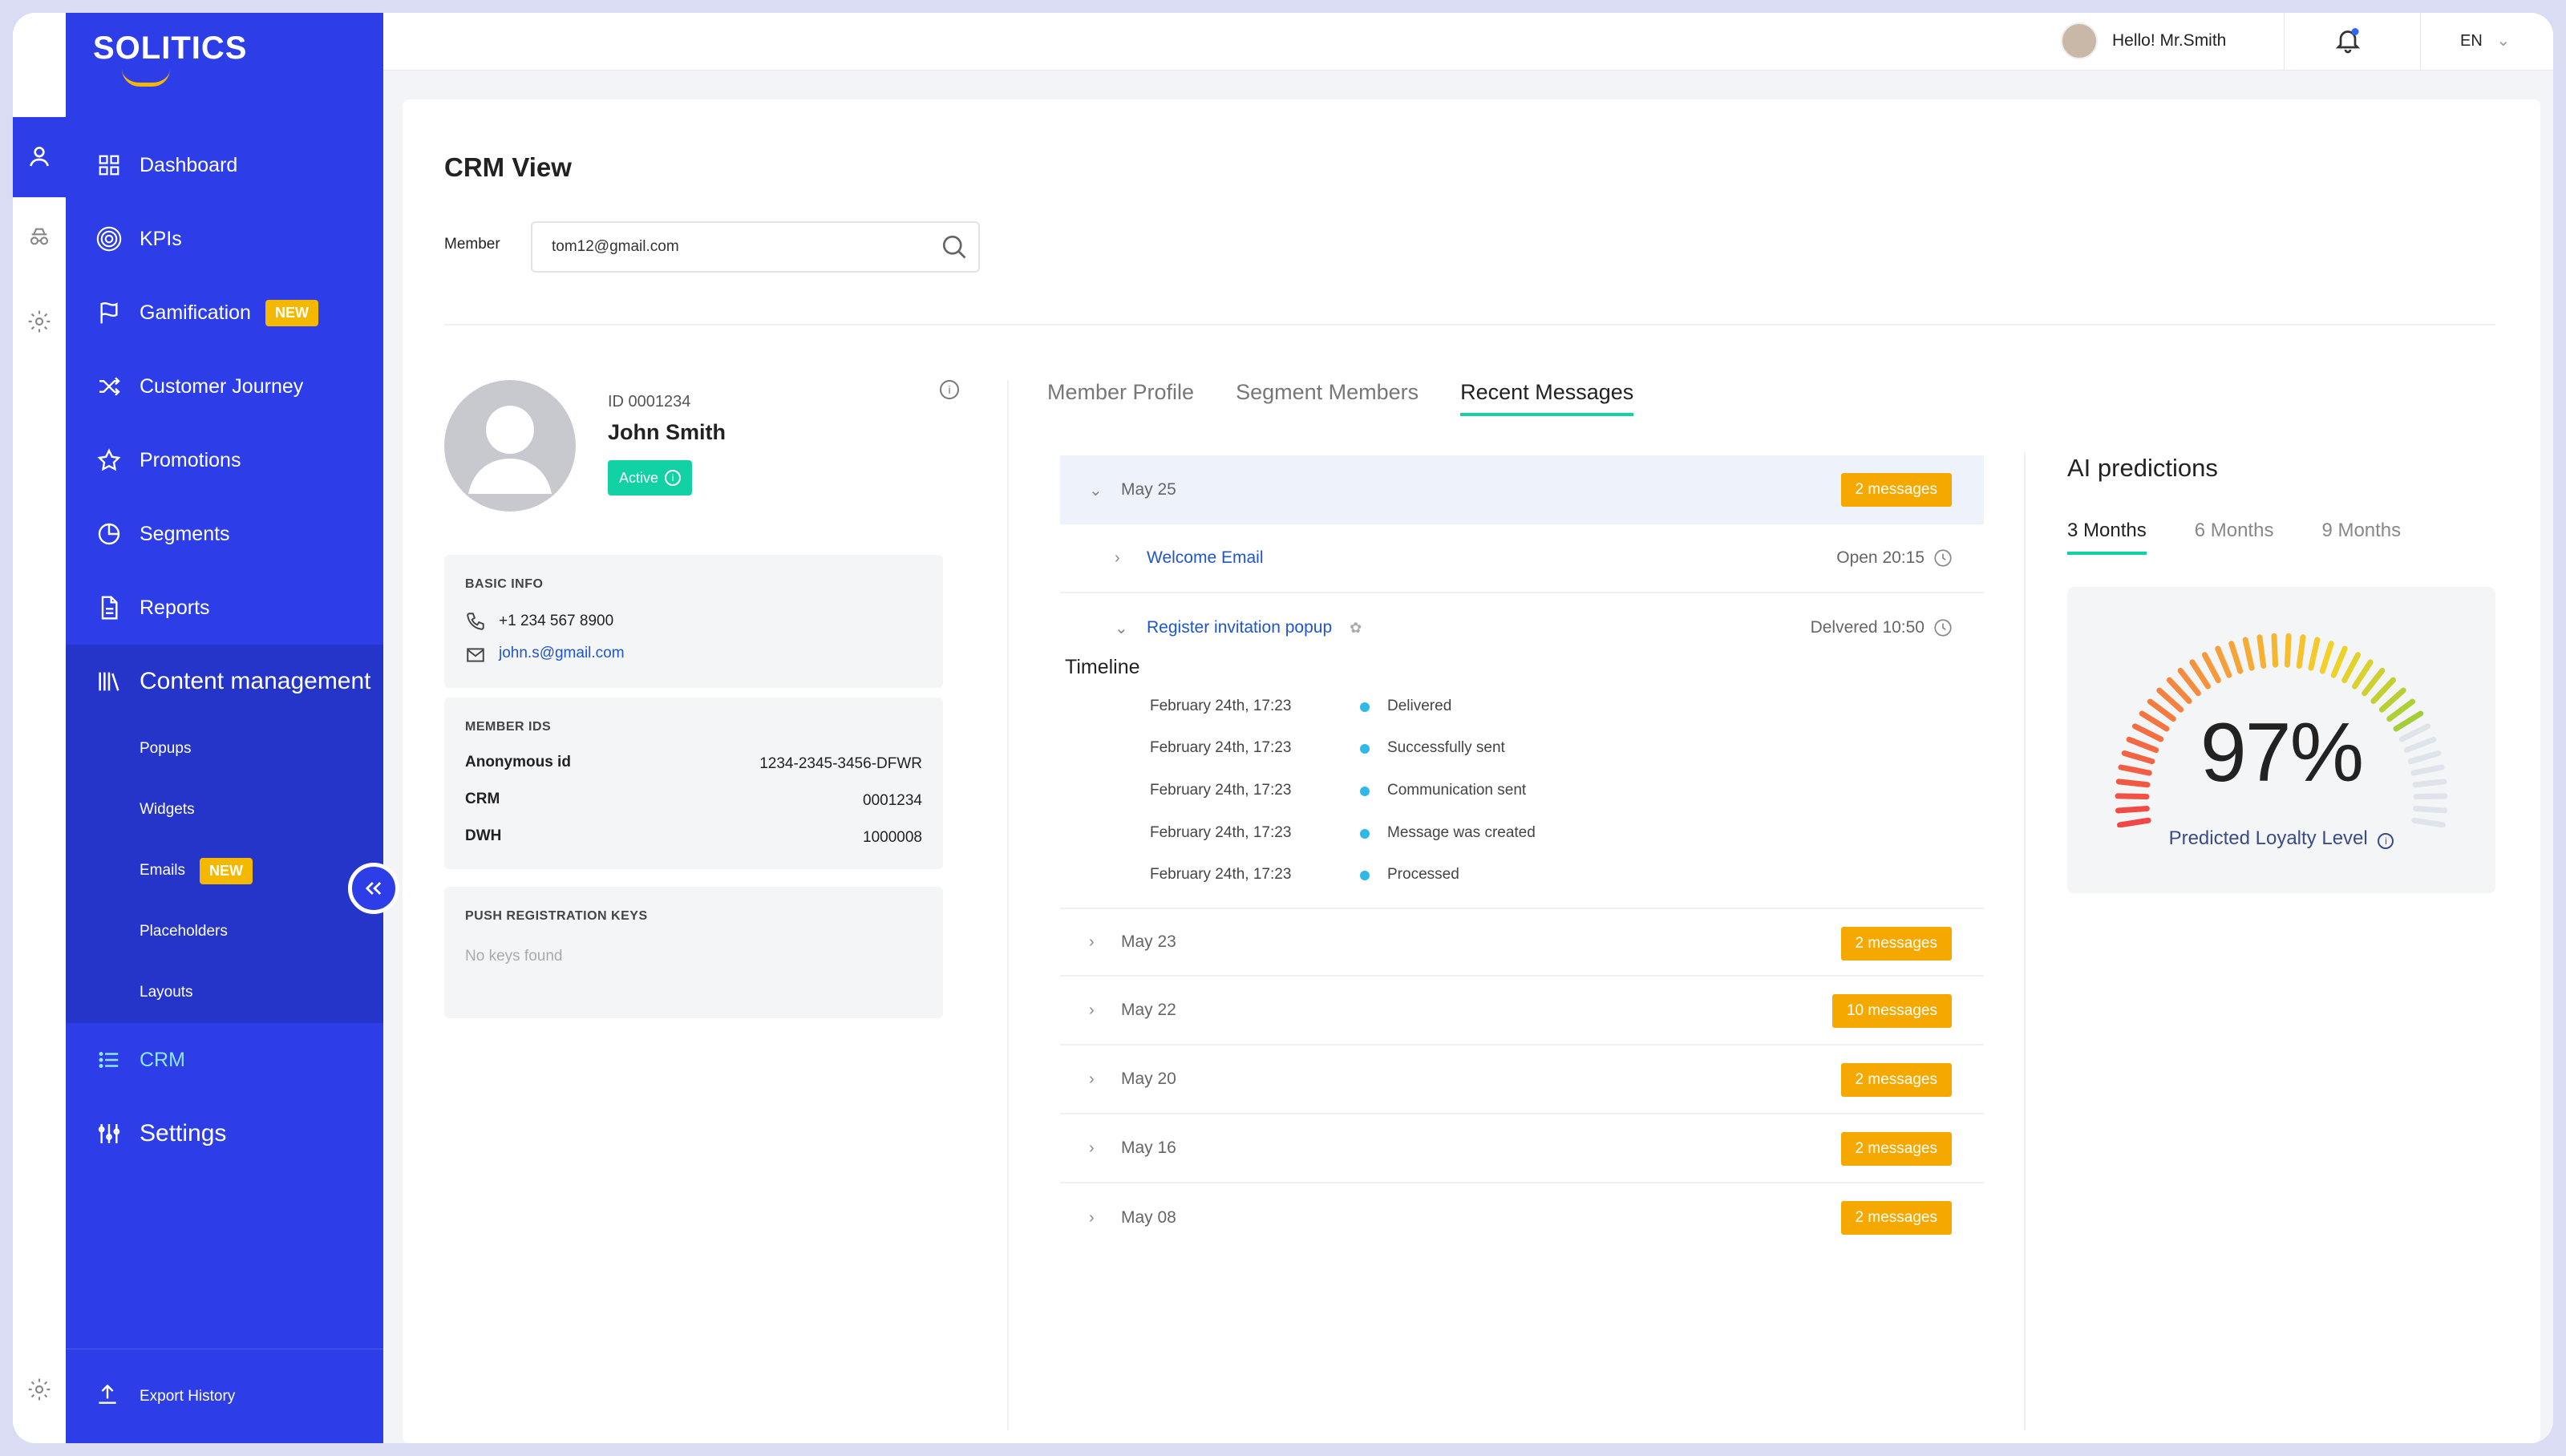  I want to click on user-icon, so click(39, 156).